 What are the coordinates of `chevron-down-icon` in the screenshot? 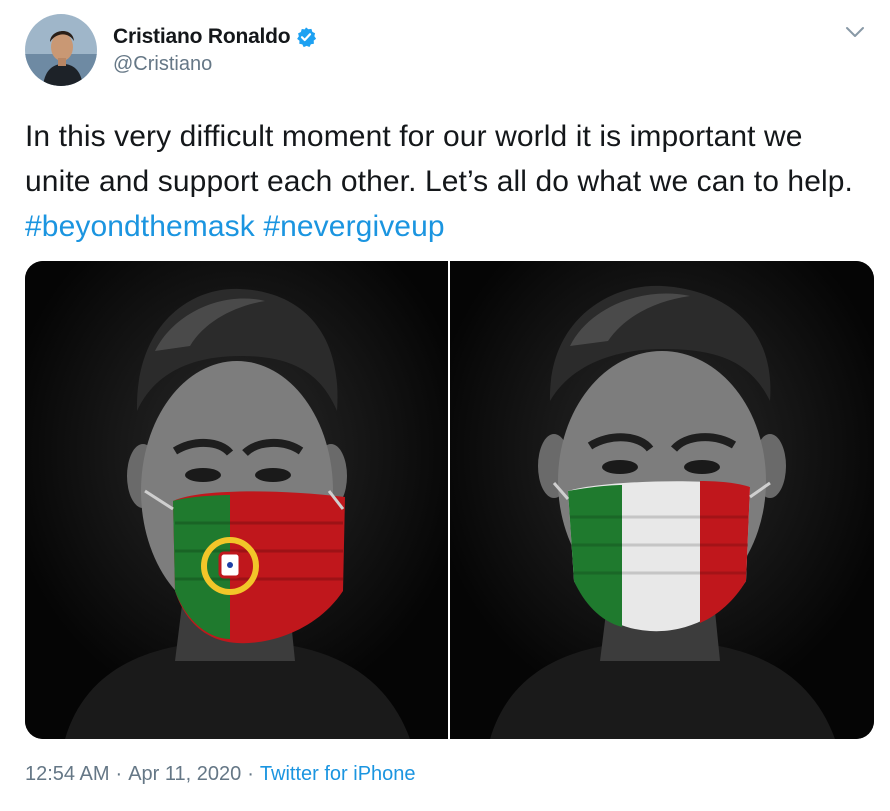 It's located at (855, 32).